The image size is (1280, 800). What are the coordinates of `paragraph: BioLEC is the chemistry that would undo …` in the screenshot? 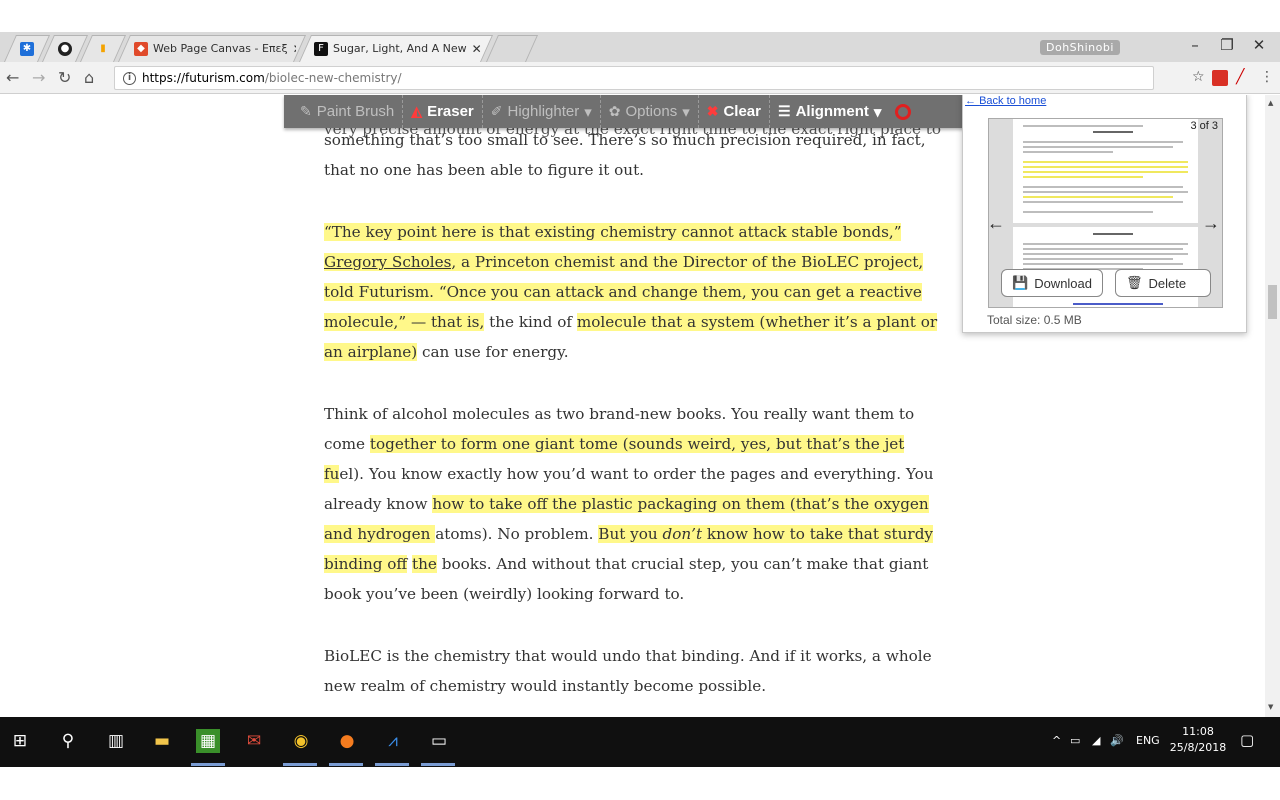 It's located at (628, 671).